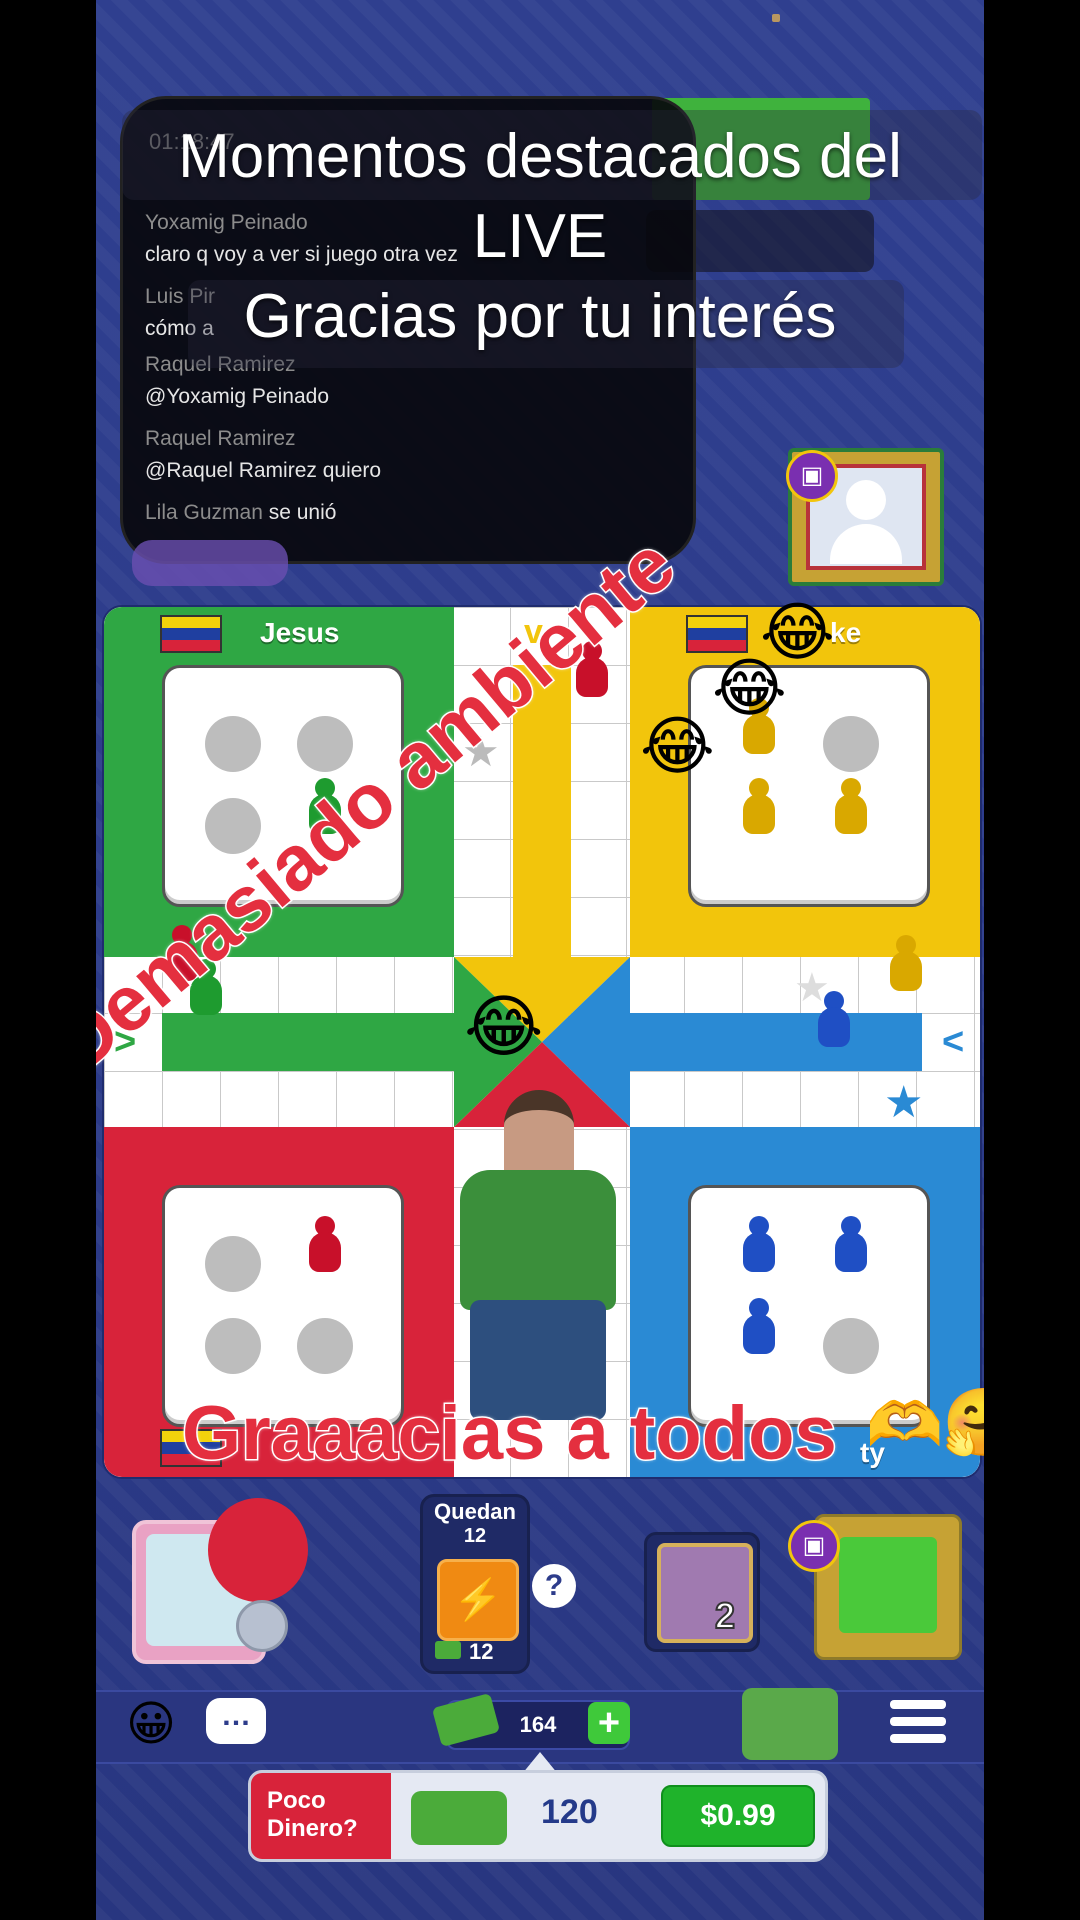 The width and height of the screenshot is (1080, 1920). What do you see at coordinates (263, 455) in the screenshot?
I see `chat-message: Raquel Ramirez @Raquel Ramirez quiero` at bounding box center [263, 455].